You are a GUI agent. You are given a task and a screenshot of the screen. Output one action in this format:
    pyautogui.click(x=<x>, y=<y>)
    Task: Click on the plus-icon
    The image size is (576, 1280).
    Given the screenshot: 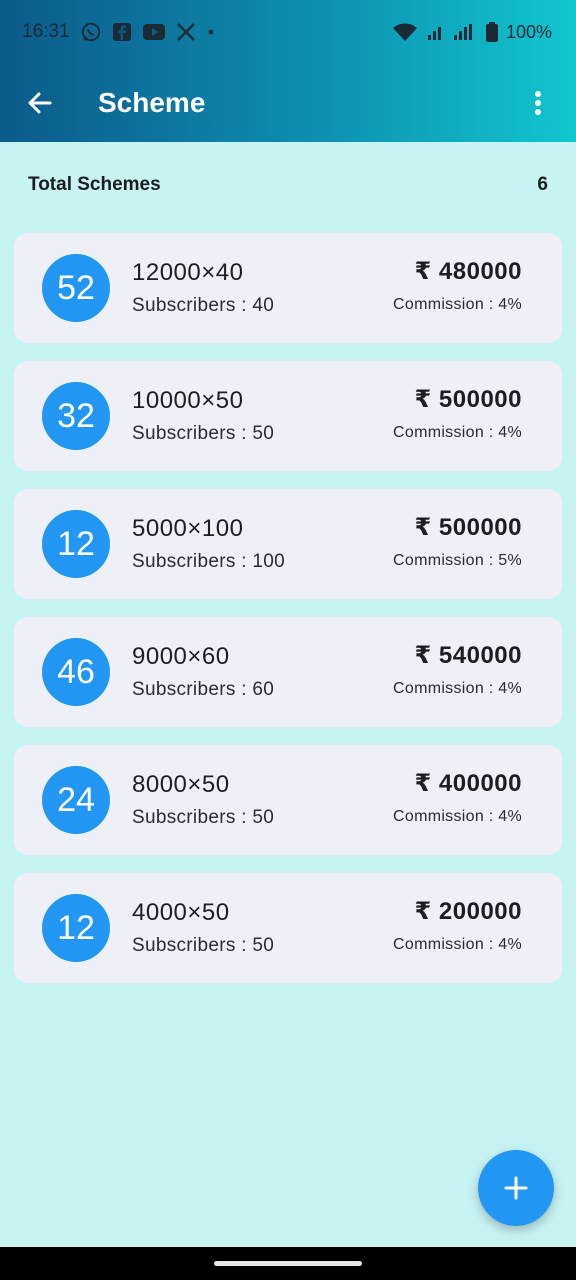 What is the action you would take?
    pyautogui.click(x=516, y=1188)
    